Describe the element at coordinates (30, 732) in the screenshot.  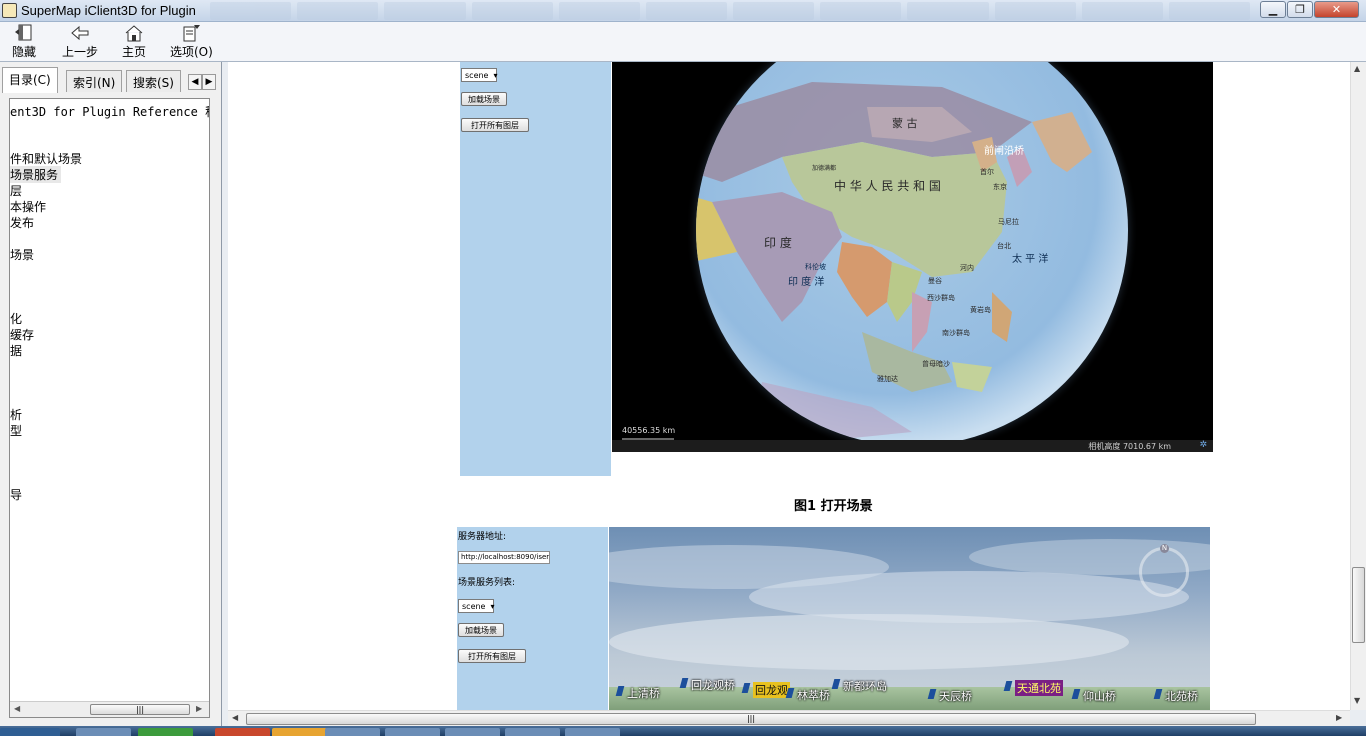
I see `start-button` at that location.